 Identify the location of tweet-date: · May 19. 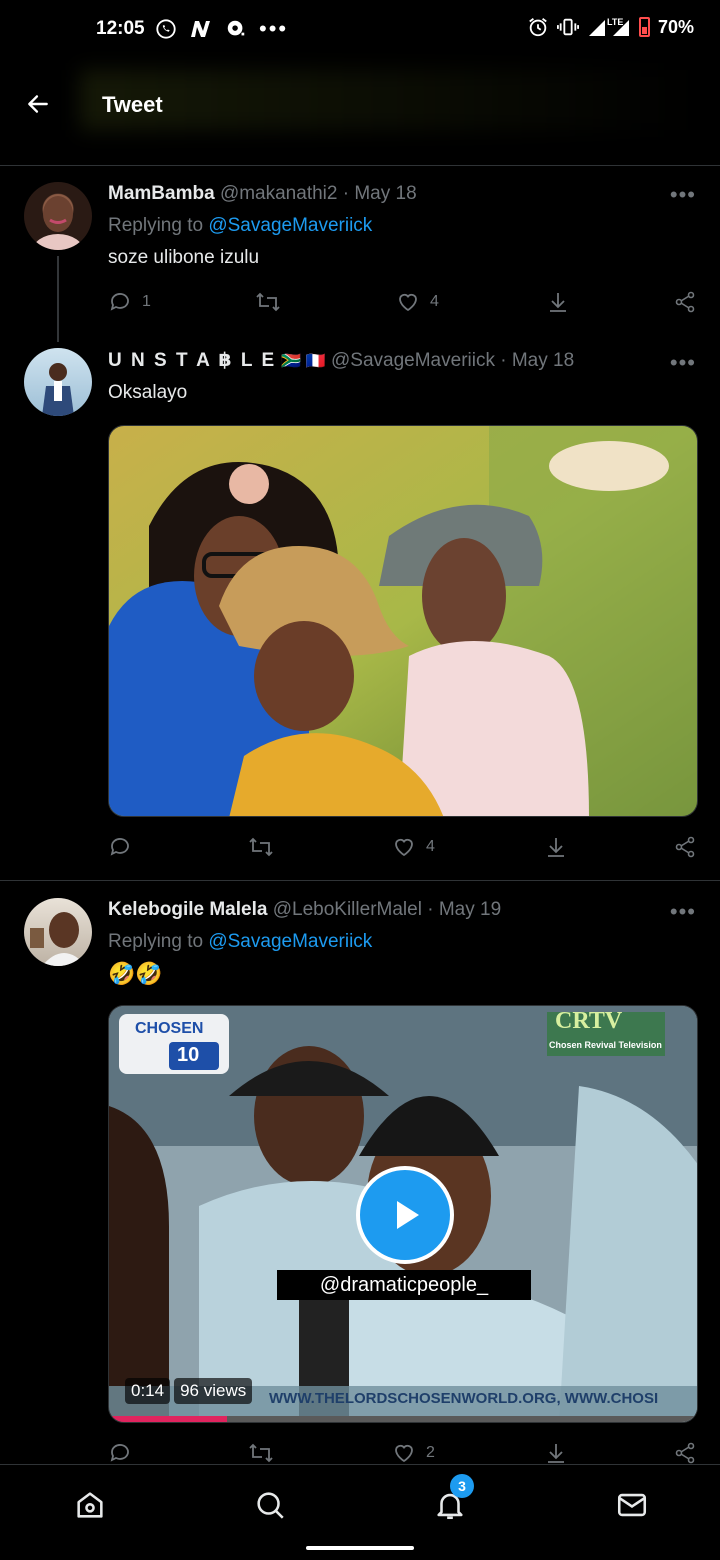
(464, 909).